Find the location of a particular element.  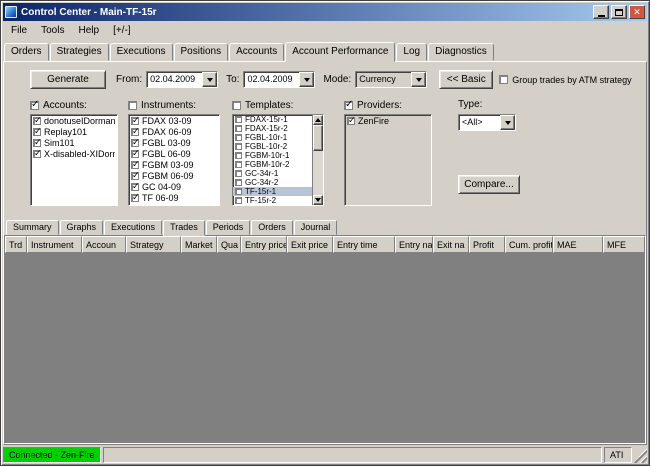

instrument-list-item: FDAX 06-09 is located at coordinates (174, 131).